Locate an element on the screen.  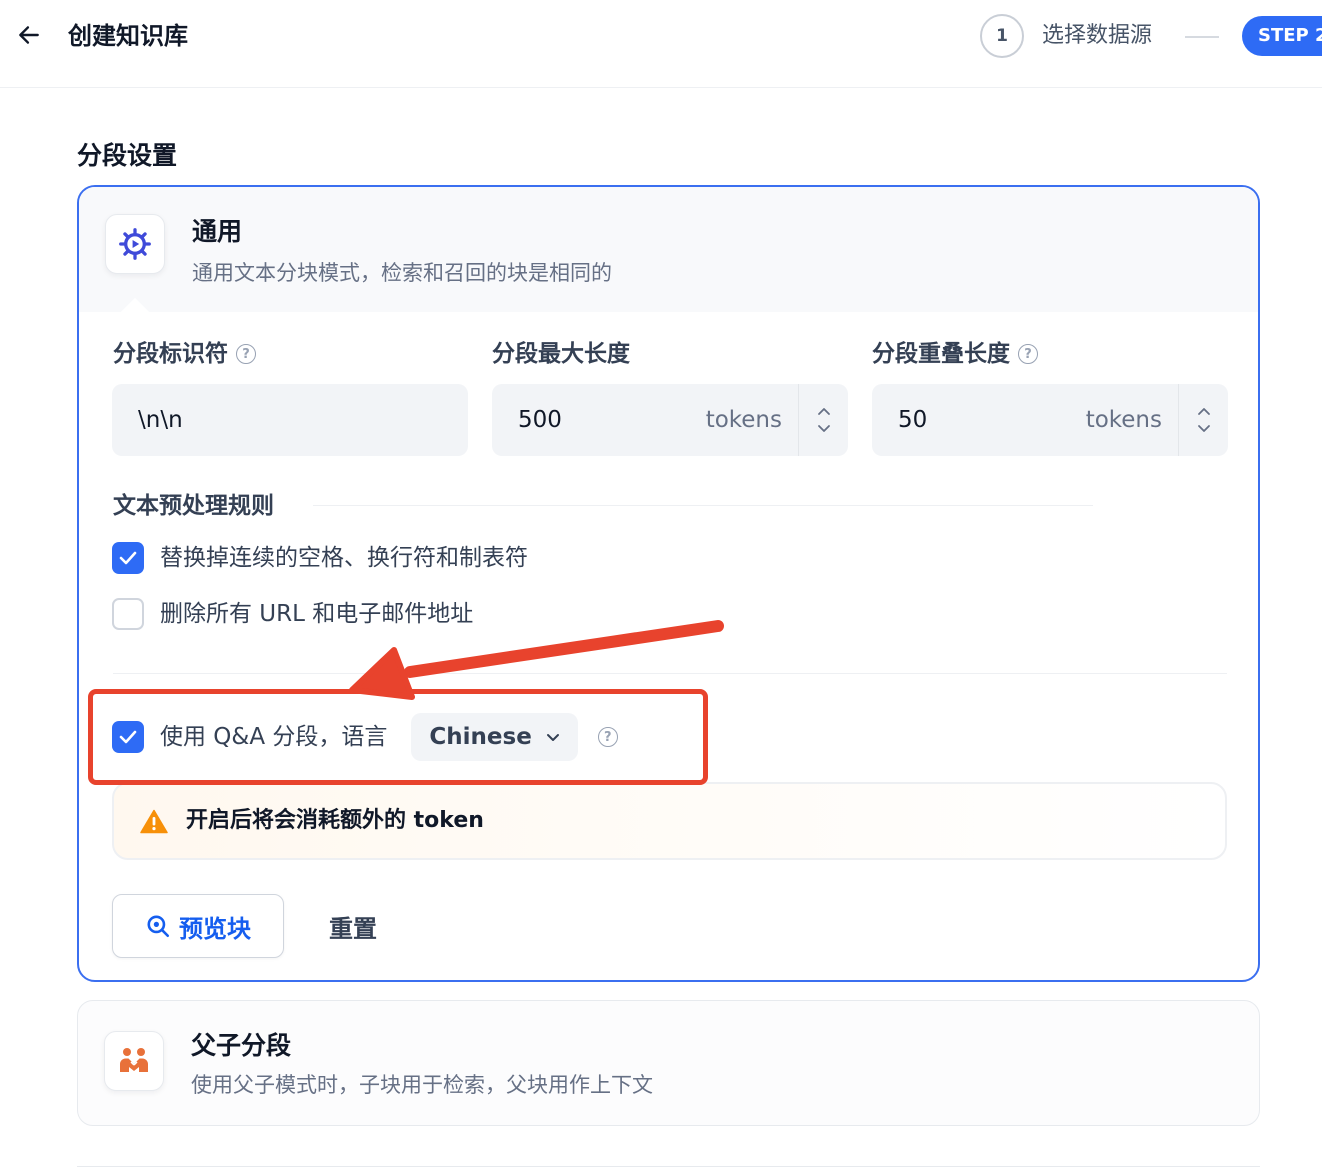
overlap-label-text: 分段重叠长度 is located at coordinates (941, 354).